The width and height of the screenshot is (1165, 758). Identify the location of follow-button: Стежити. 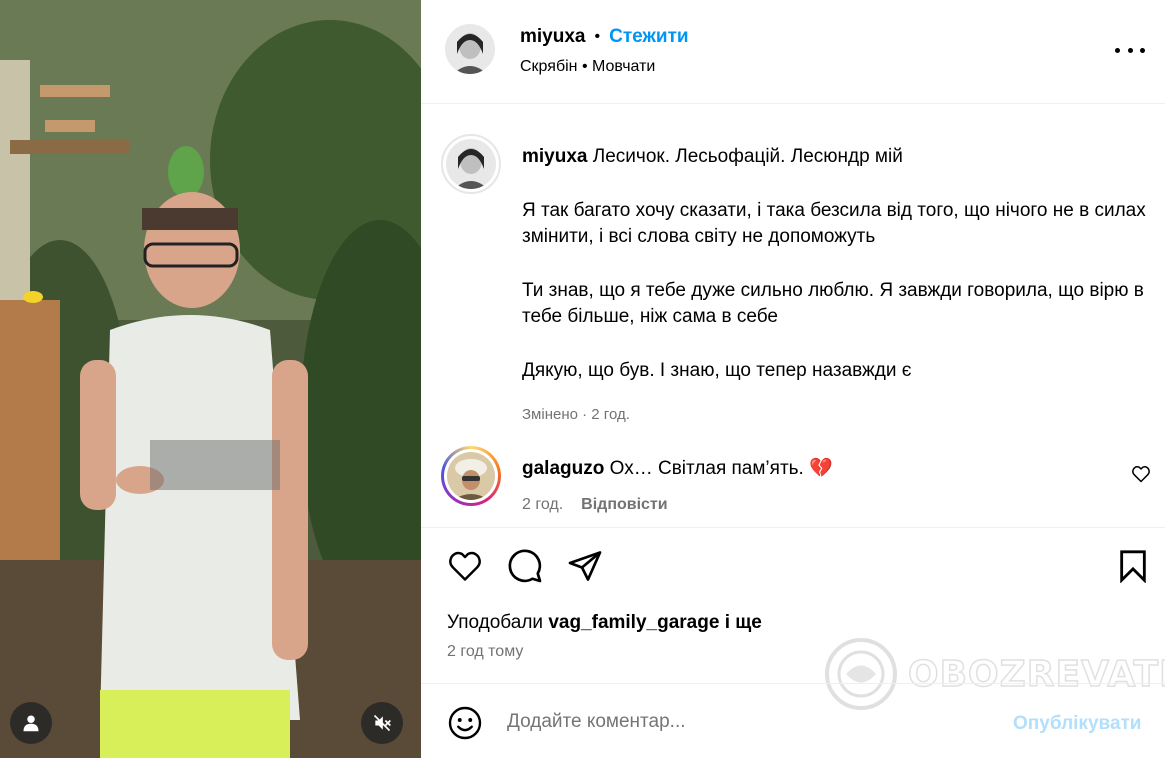
(648, 37).